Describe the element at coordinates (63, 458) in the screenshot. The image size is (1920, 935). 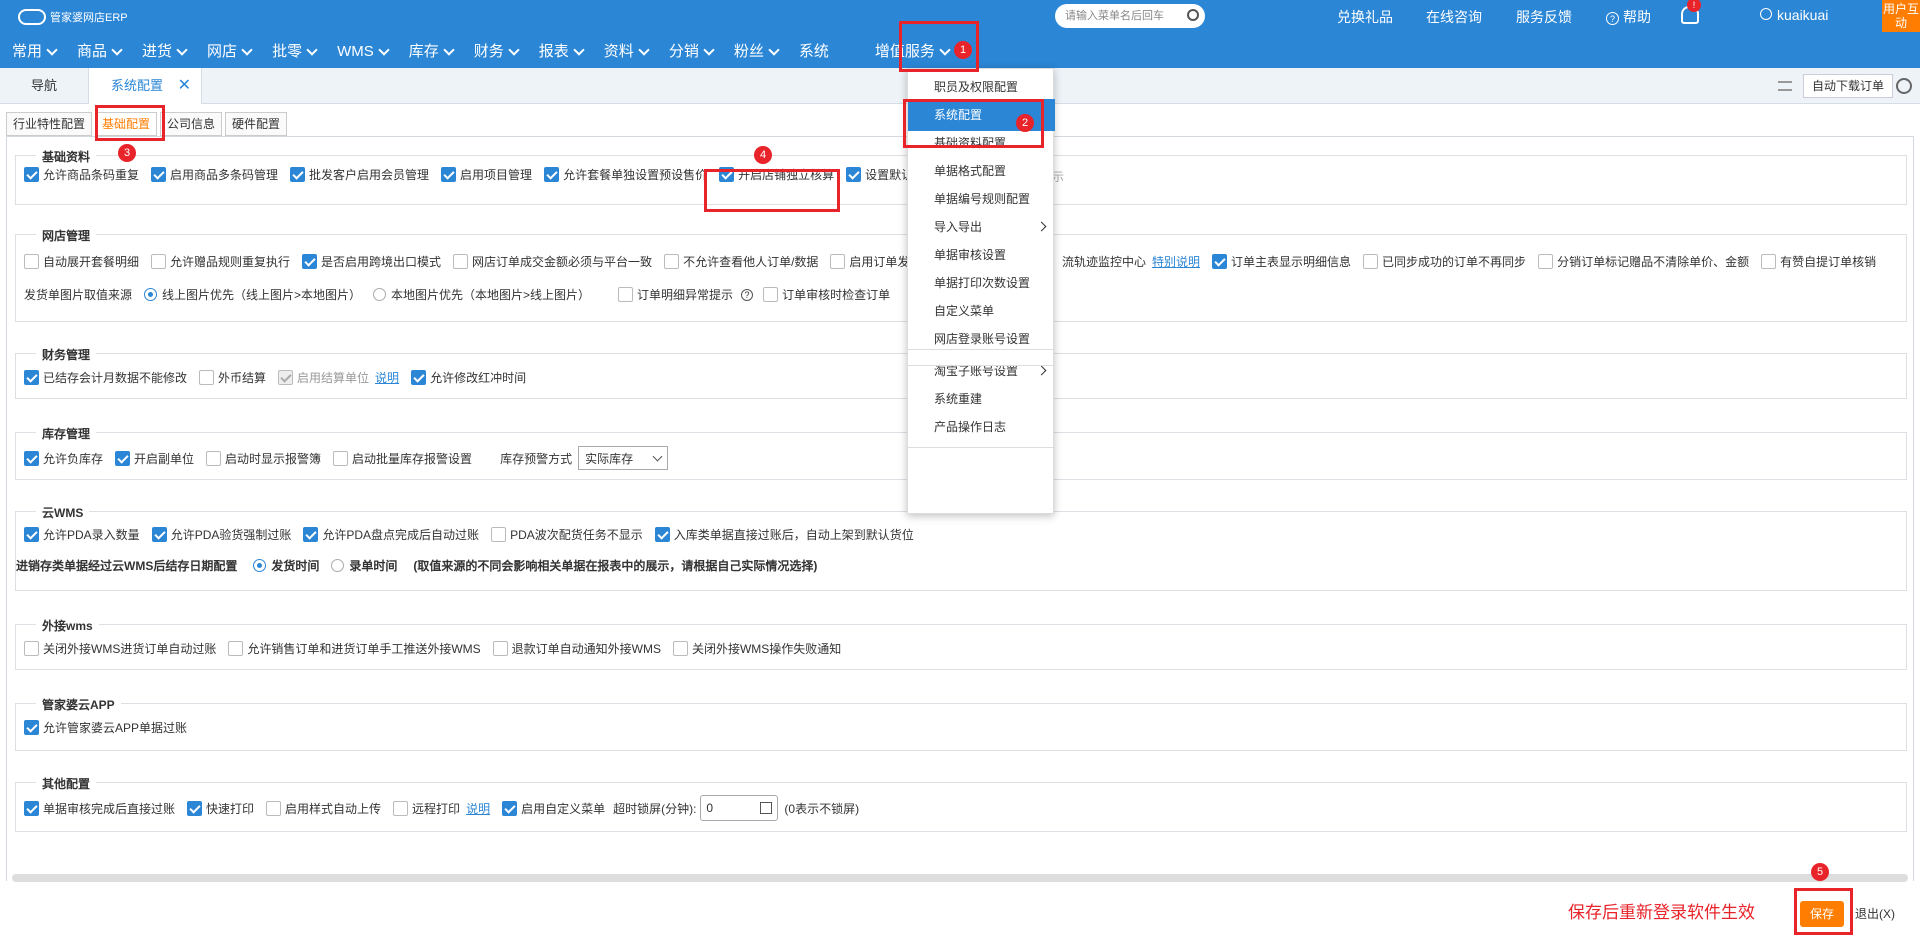
I see `stock-option-0: 允许负库存` at that location.